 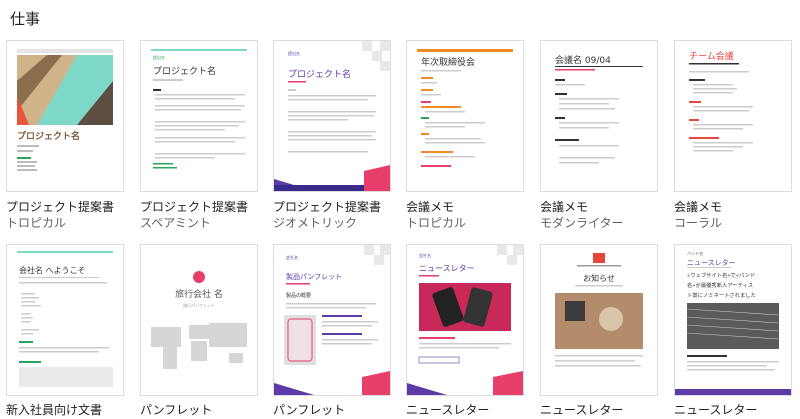 I want to click on preview-heading: 製品パンフレット, so click(x=314, y=276).